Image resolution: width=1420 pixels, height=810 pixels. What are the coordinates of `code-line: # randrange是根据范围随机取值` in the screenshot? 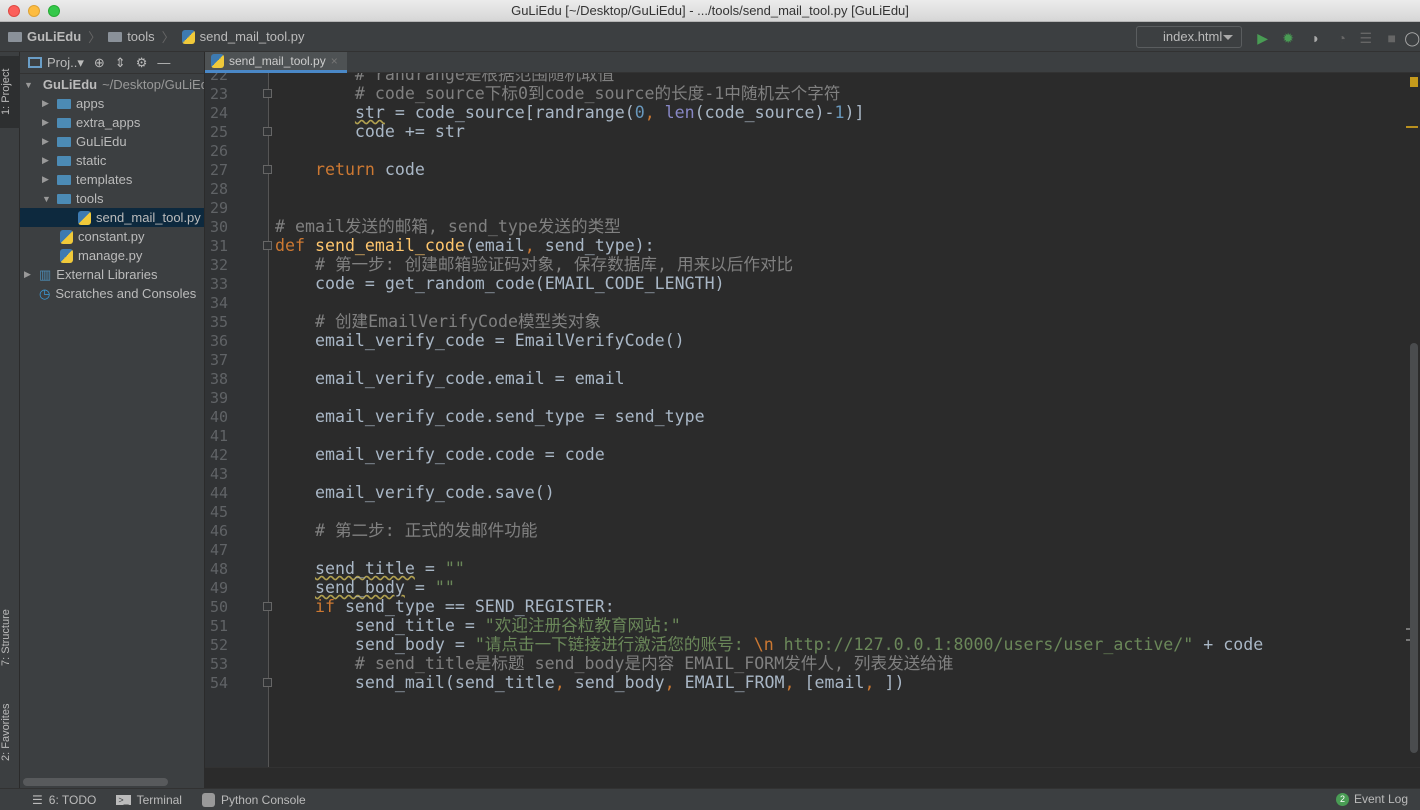 It's located at (444, 78).